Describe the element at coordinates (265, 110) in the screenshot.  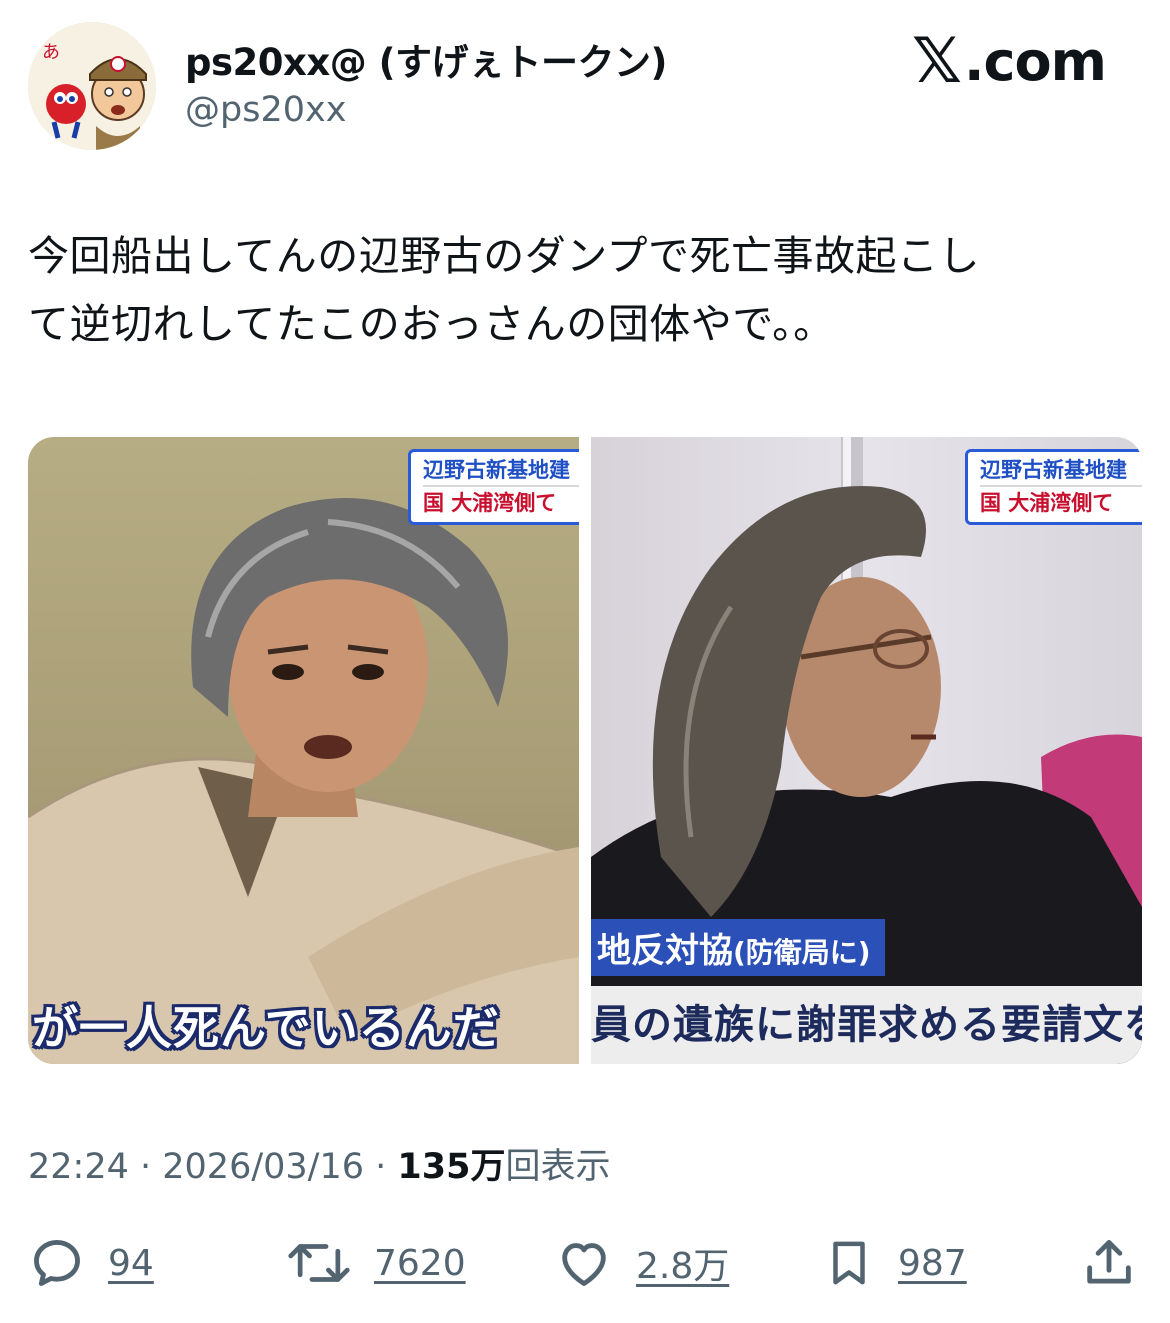
I see `user-handle: @ps20xx` at that location.